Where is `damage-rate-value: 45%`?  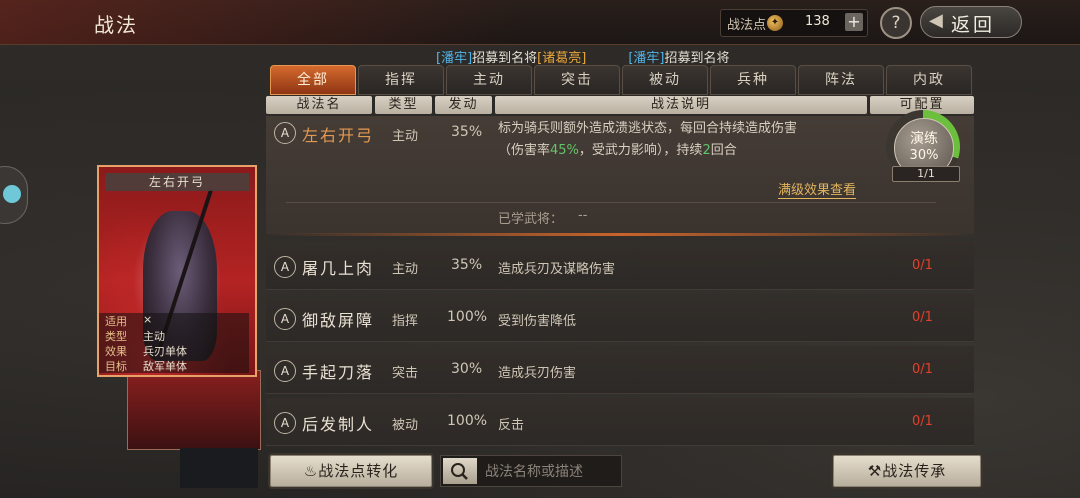 damage-rate-value: 45% is located at coordinates (564, 150).